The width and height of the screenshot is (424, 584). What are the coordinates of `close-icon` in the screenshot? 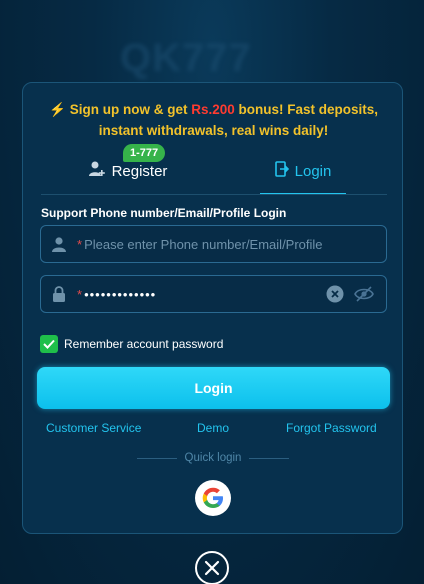 It's located at (212, 568).